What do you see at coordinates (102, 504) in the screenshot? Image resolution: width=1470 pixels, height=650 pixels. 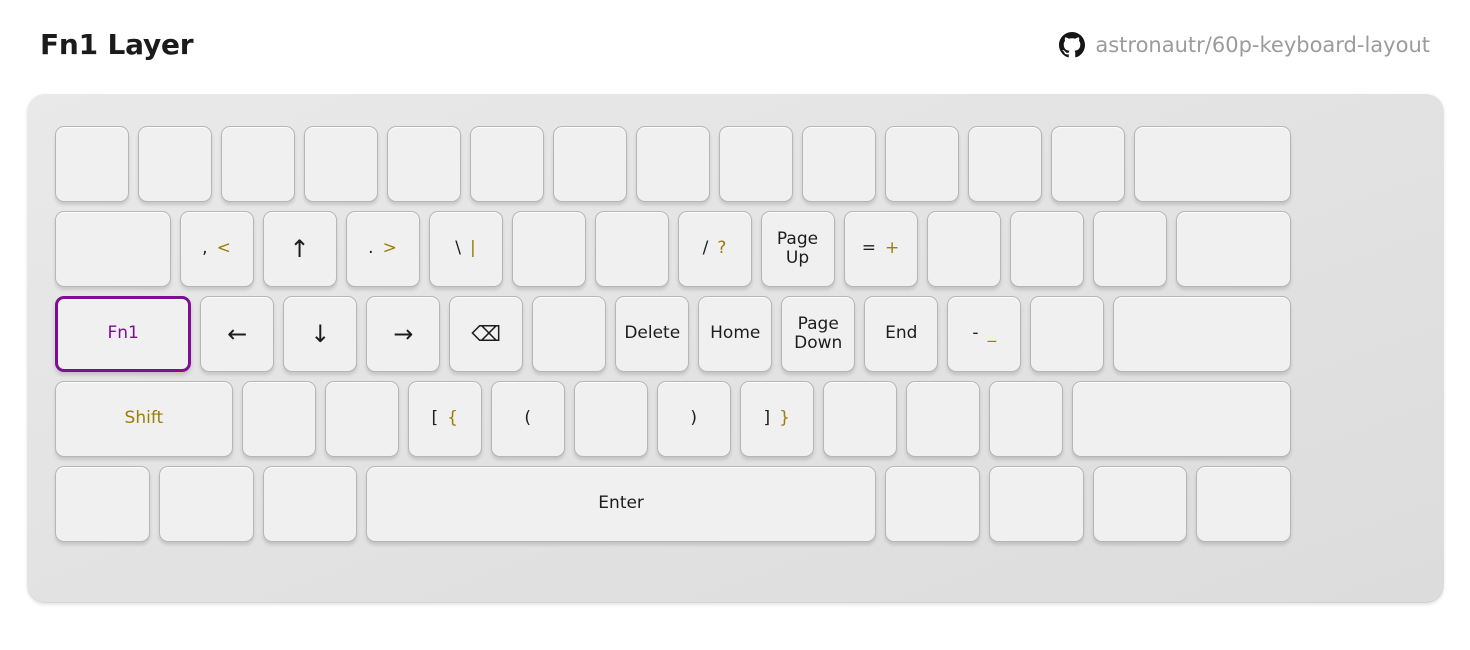 I see `key-r5-1-blank` at bounding box center [102, 504].